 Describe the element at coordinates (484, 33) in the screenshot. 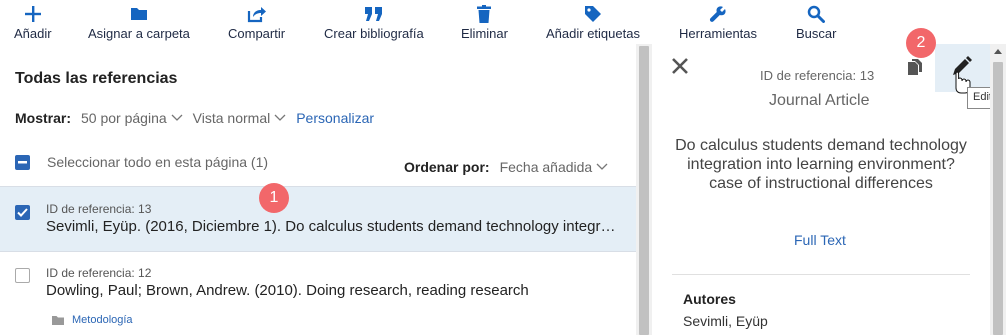

I see `delete-label: Eliminar` at that location.